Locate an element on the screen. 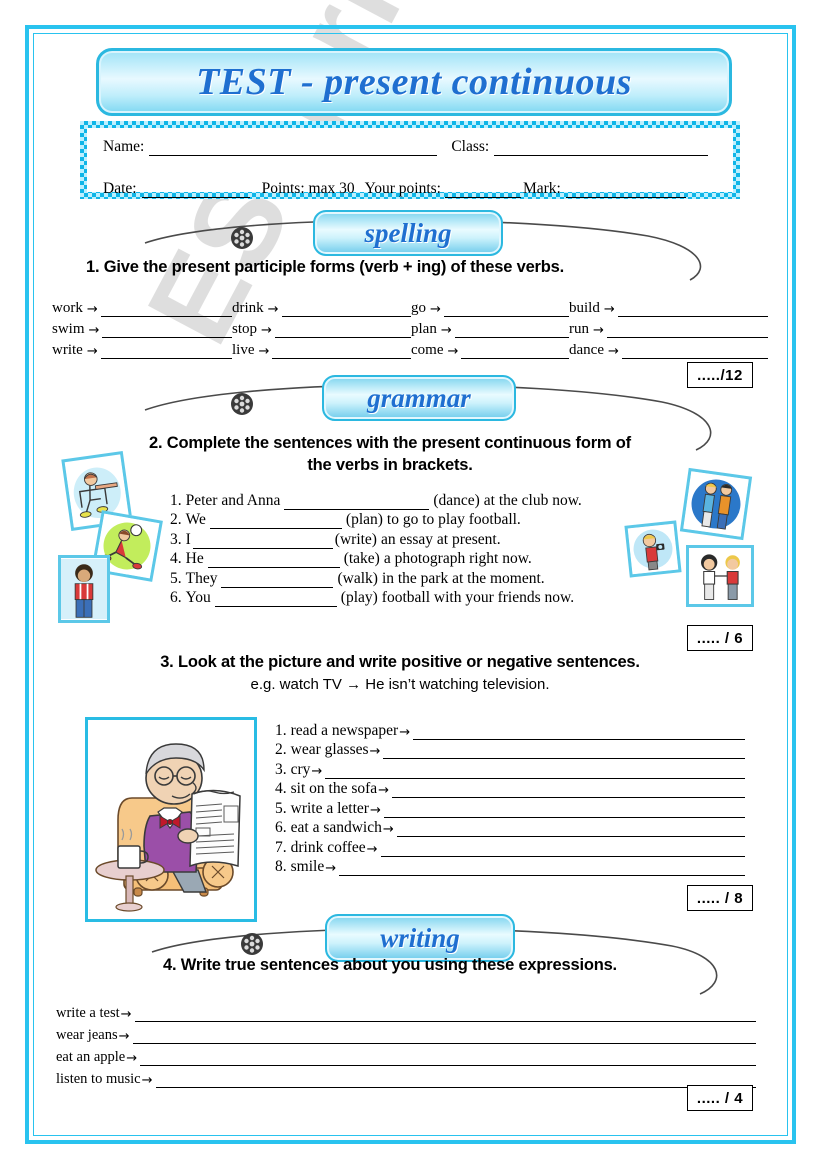 The image size is (821, 1169). sentence-tail: football with your friends now. is located at coordinates (478, 597).